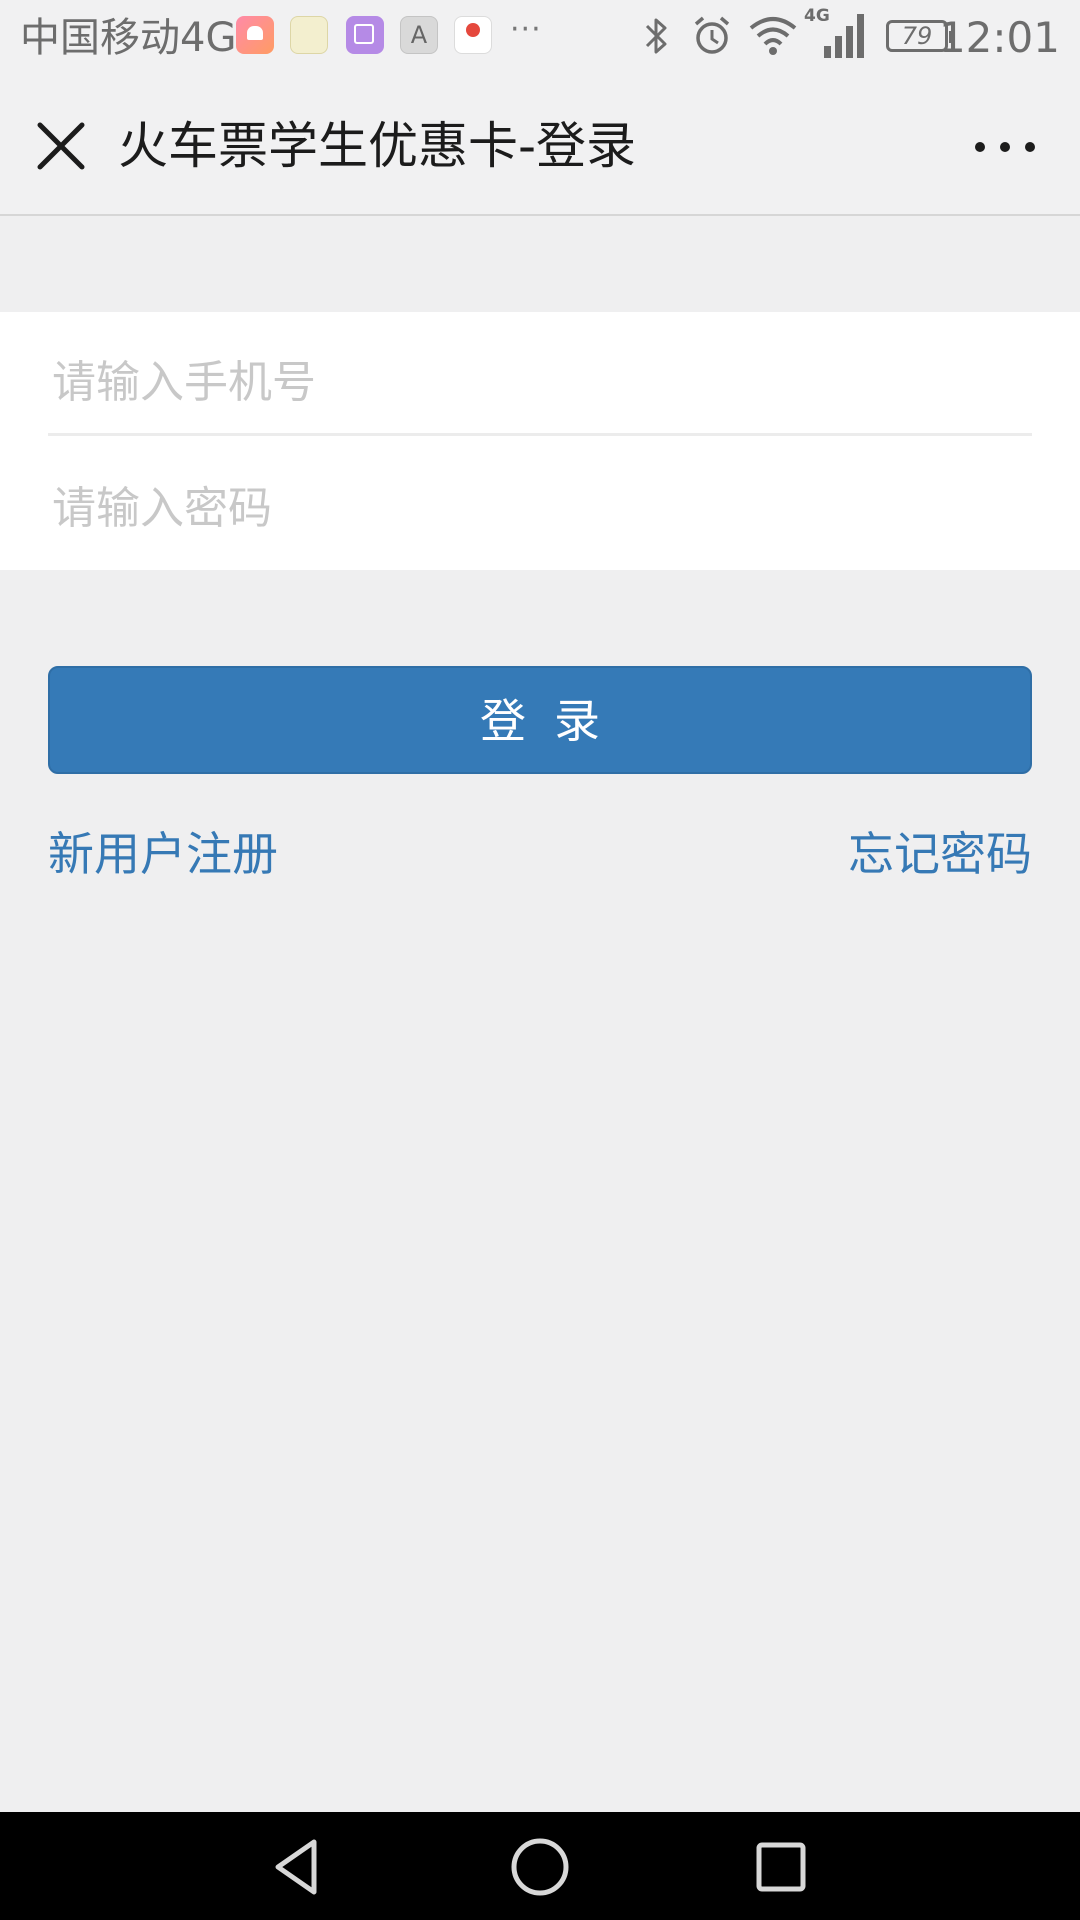 The image size is (1080, 1920). Describe the element at coordinates (773, 36) in the screenshot. I see `wifi-icon` at that location.